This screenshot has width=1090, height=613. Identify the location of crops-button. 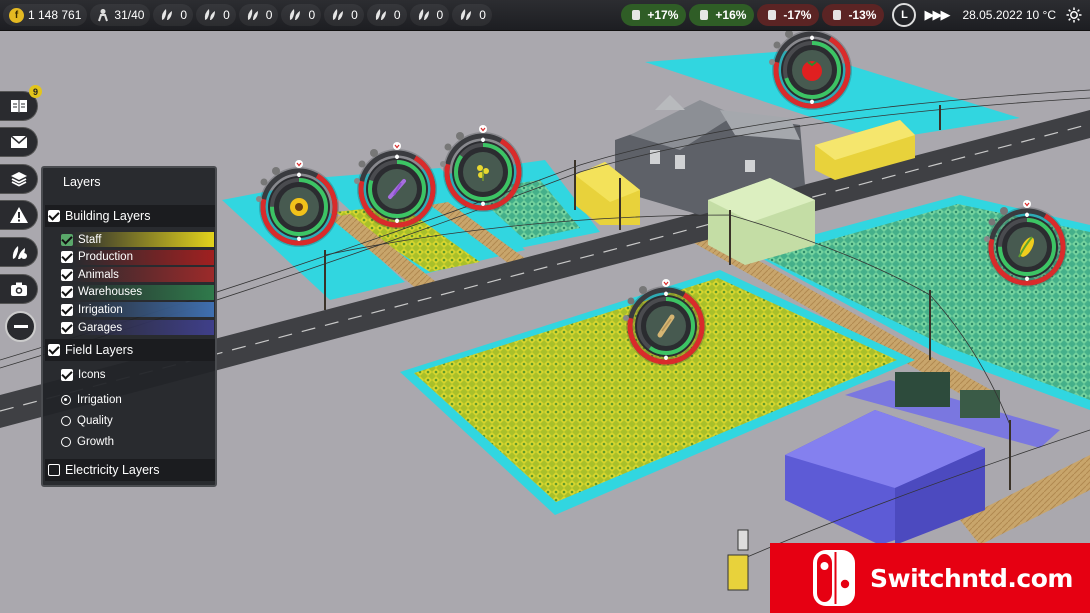
(19, 252).